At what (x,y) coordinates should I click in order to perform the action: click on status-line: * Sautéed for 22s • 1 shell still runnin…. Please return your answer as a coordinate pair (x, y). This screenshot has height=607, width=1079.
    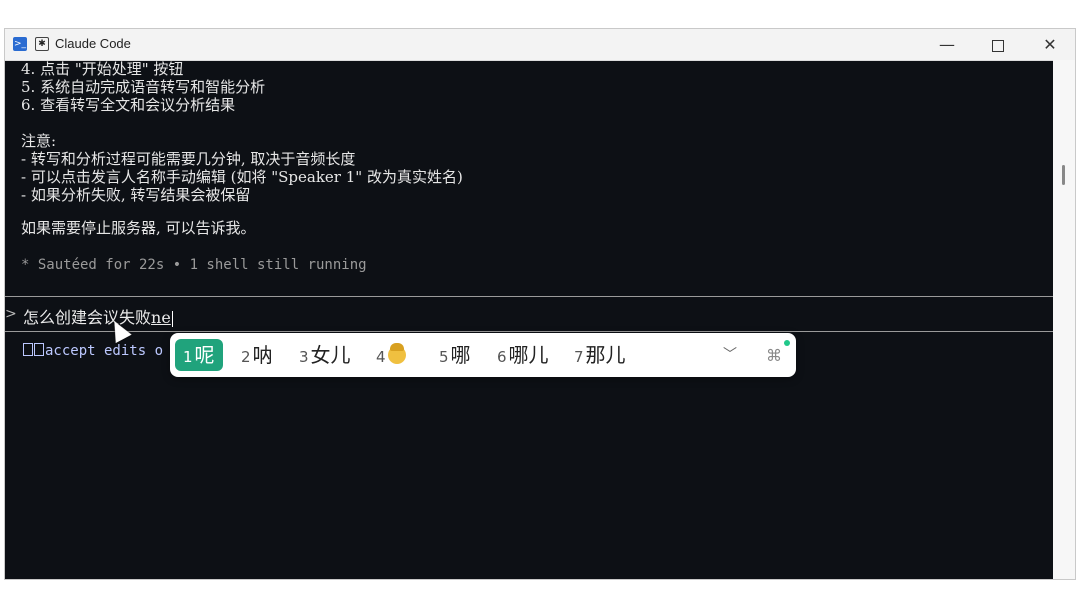
    Looking at the image, I should click on (194, 265).